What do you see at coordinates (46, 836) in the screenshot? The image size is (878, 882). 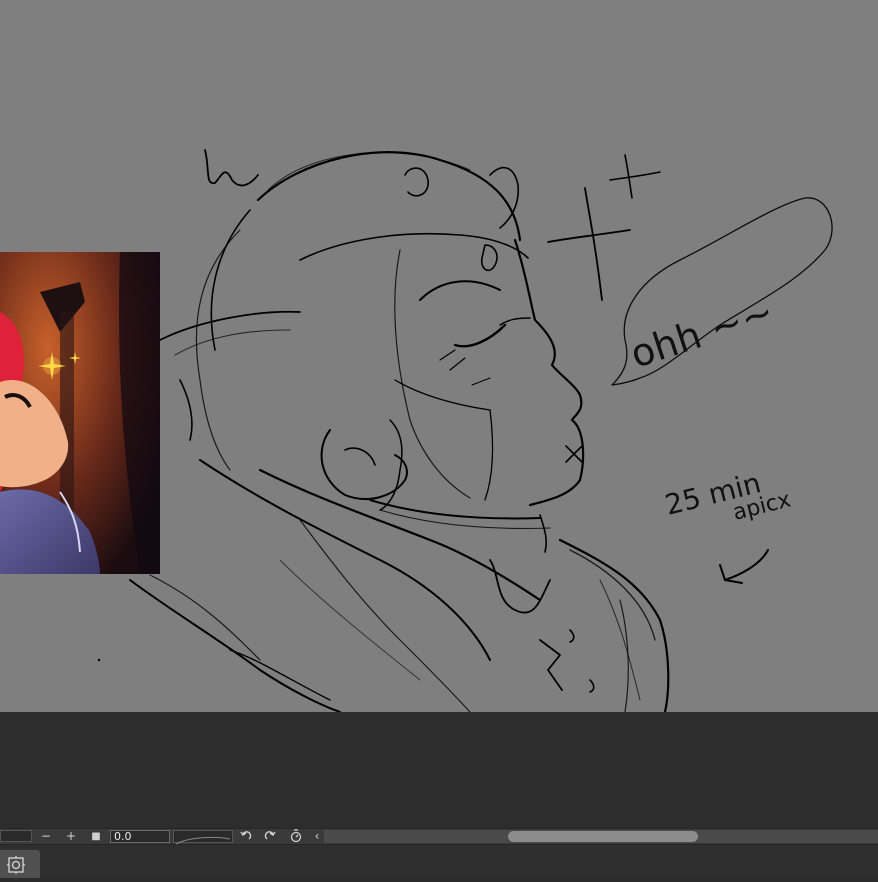 I see `zoom-out-button: −` at bounding box center [46, 836].